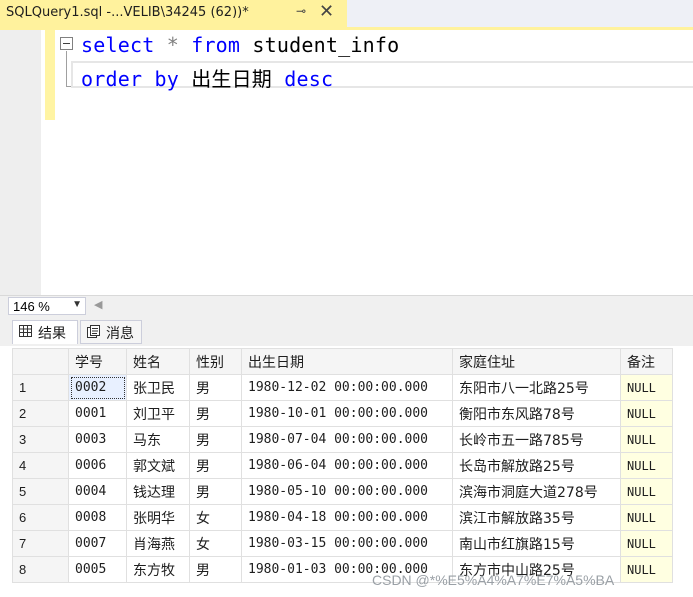 Image resolution: width=693 pixels, height=597 pixels. I want to click on column-header: 家庭住址, so click(536, 361).